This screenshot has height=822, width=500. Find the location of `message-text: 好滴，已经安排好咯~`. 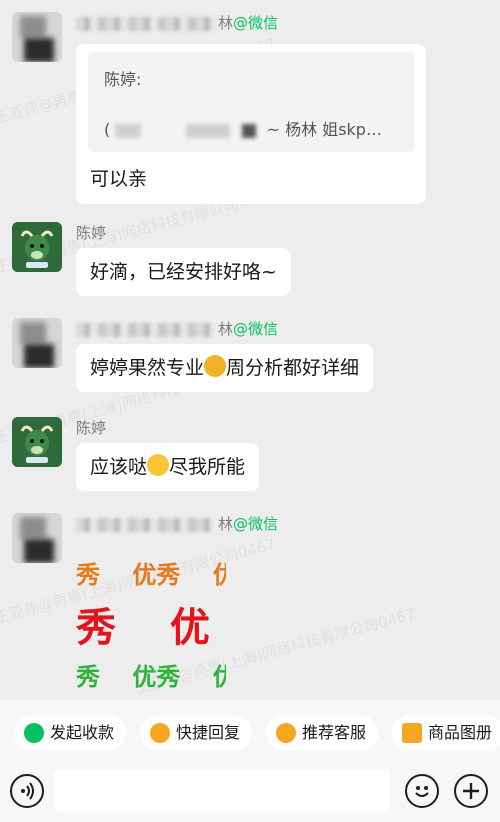

message-text: 好滴，已经安排好咯~ is located at coordinates (183, 272).